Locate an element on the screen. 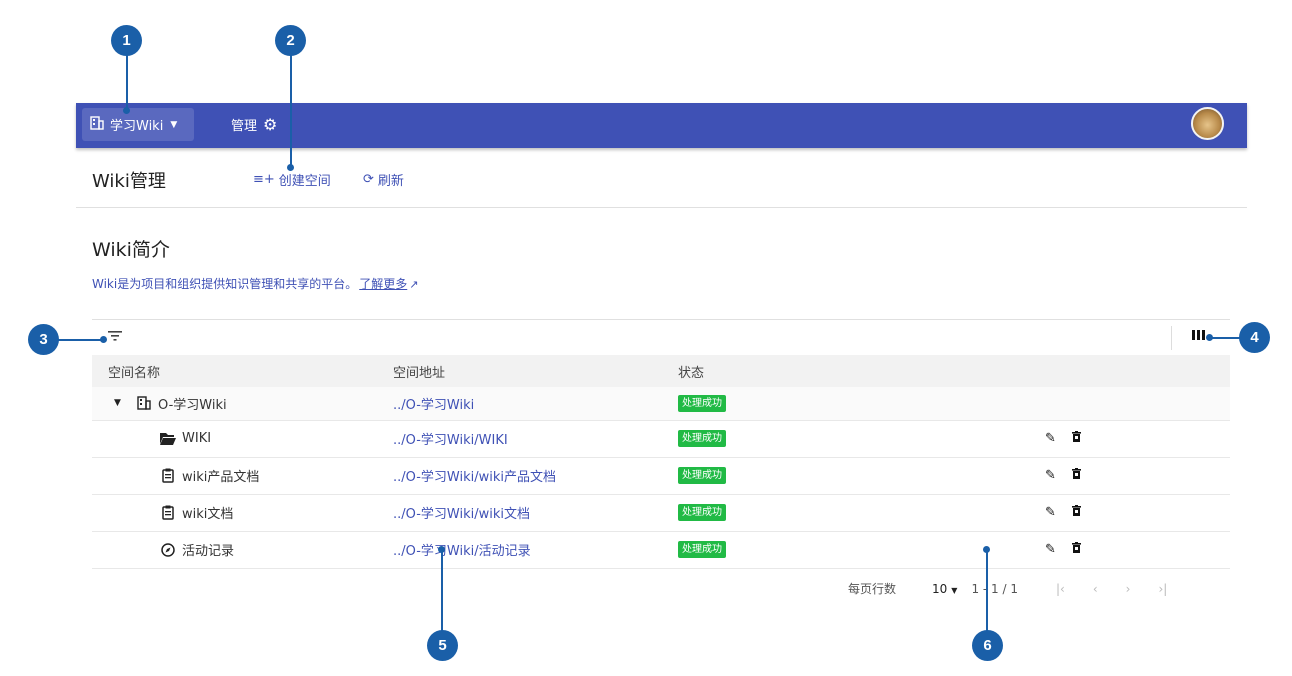 The width and height of the screenshot is (1292, 676). marker-4-dot is located at coordinates (1209, 337).